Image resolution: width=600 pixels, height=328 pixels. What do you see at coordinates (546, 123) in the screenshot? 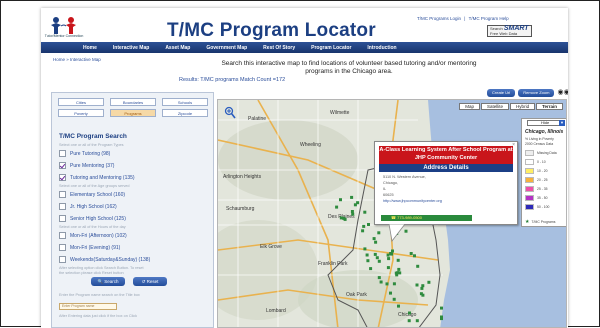
I see `legend-hide-select: Hide ▼` at bounding box center [546, 123].